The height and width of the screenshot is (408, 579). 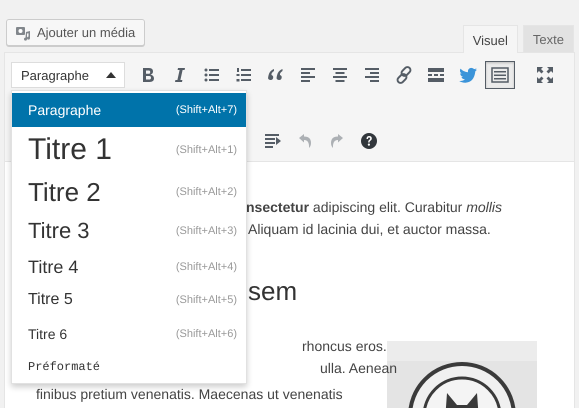 What do you see at coordinates (490, 39) in the screenshot?
I see `editor-tab: Visuel` at bounding box center [490, 39].